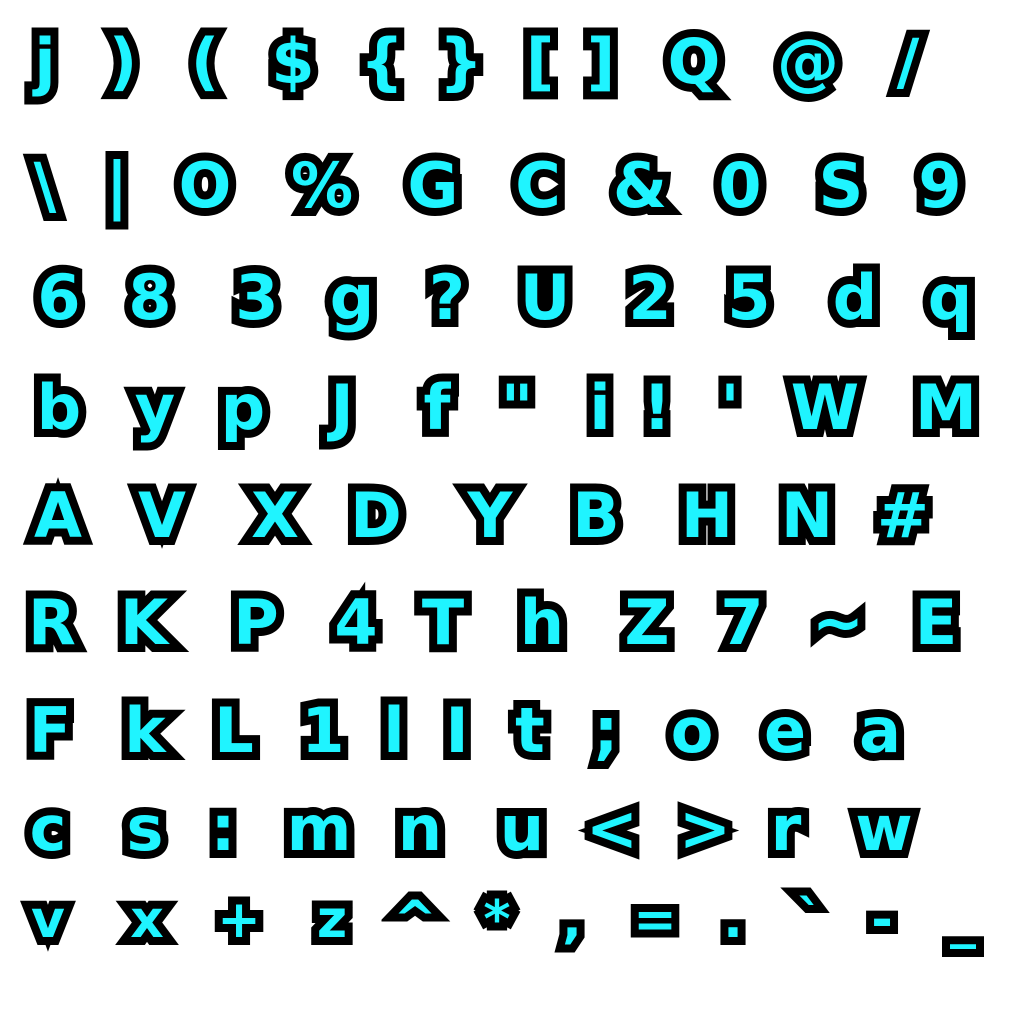  Describe the element at coordinates (838, 623) in the screenshot. I see `glyph-tilde: ~` at that location.